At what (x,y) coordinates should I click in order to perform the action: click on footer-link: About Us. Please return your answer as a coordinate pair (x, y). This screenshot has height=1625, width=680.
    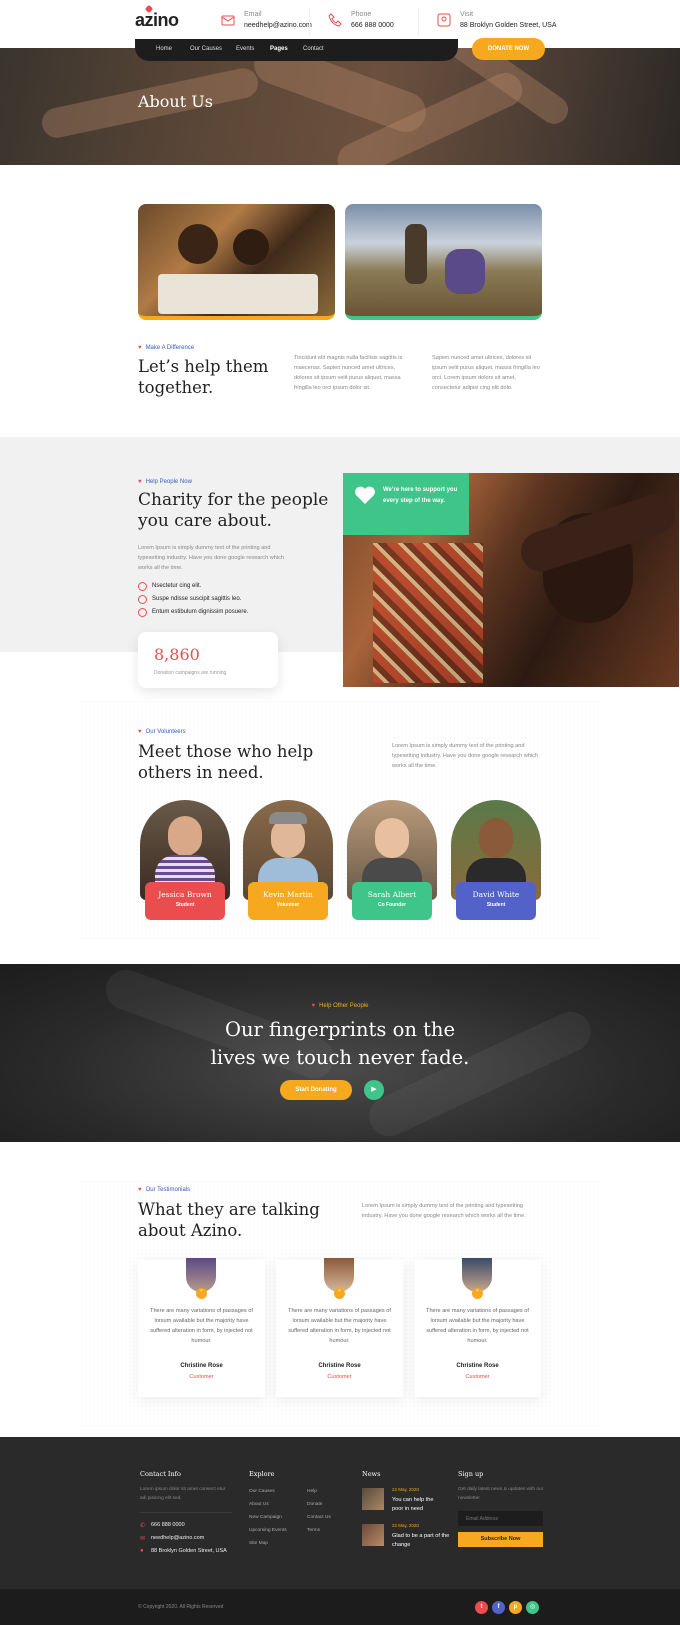
    Looking at the image, I should click on (259, 1504).